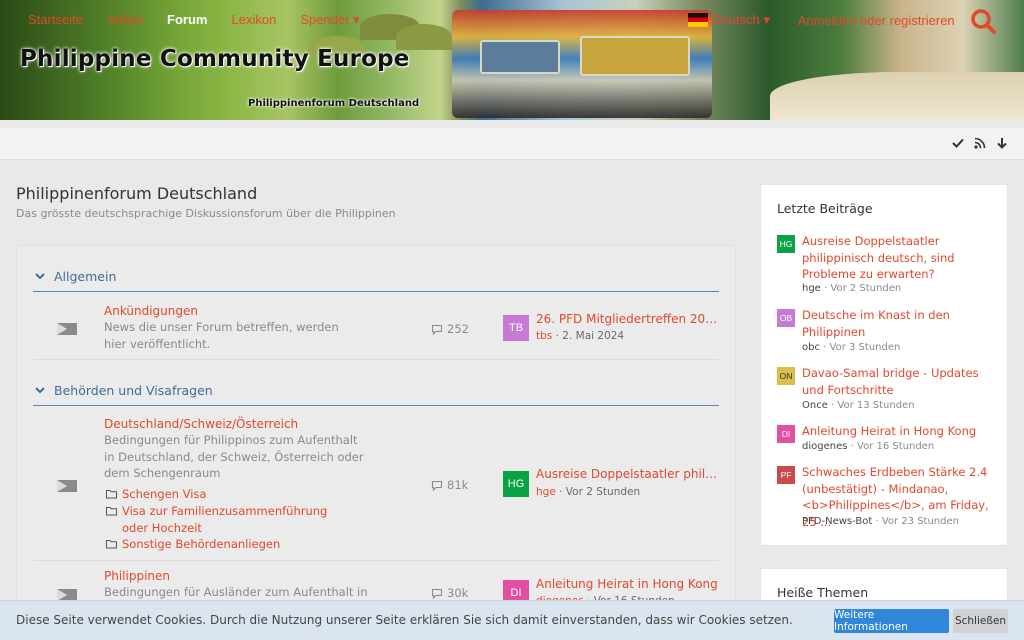 This screenshot has width=1024, height=640. What do you see at coordinates (55, 20) in the screenshot?
I see `nav-home: Startseite` at bounding box center [55, 20].